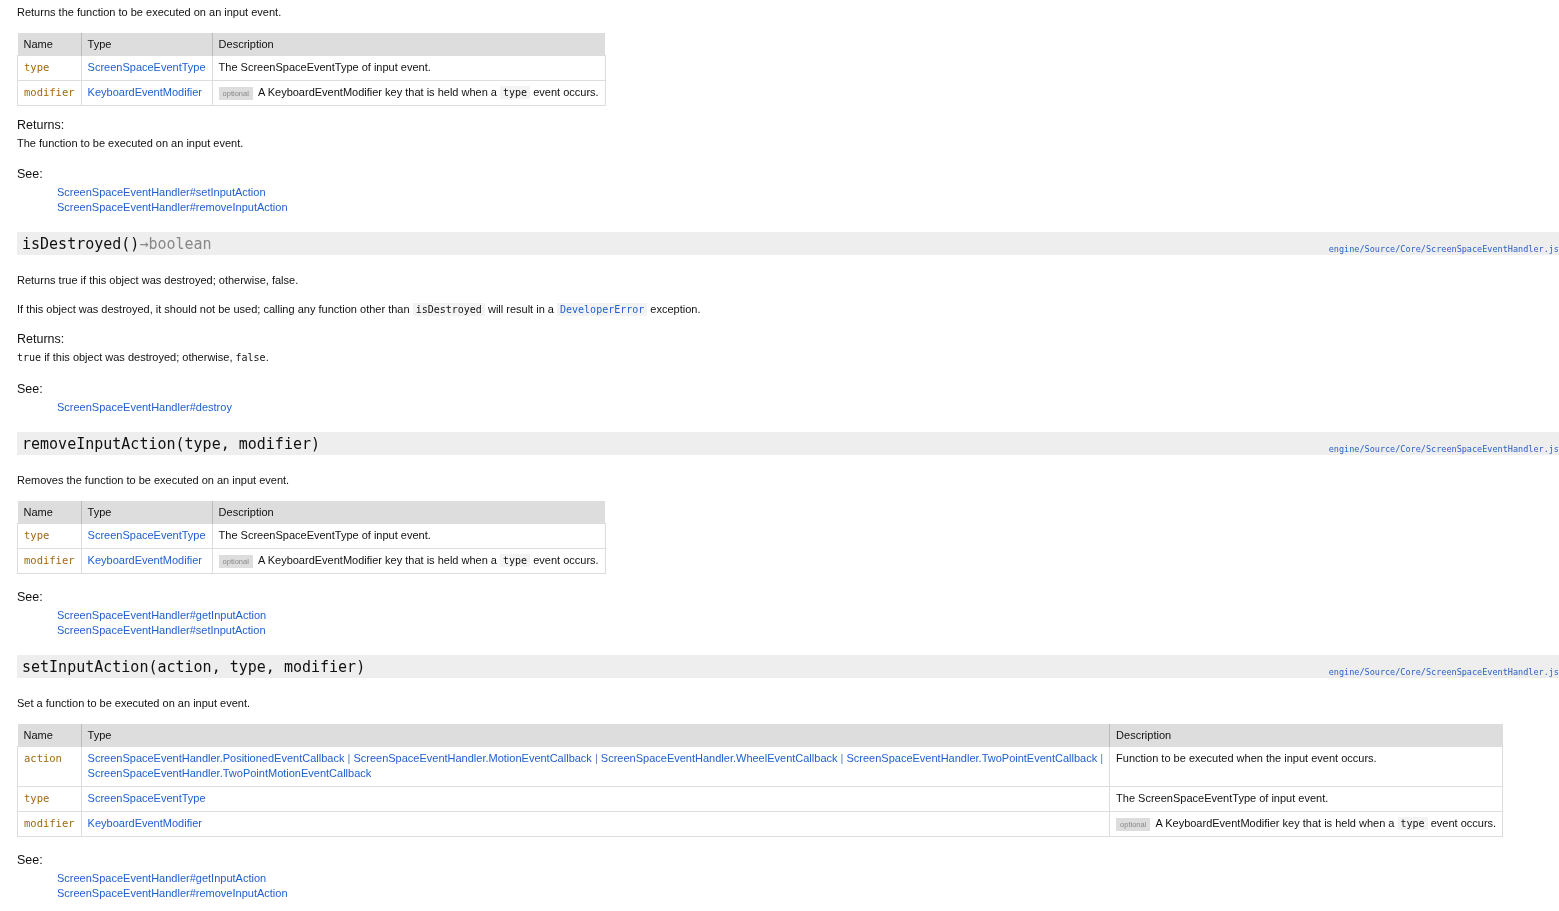  I want to click on method-signature: setInputAction(action, type, modifier), so click(194, 666).